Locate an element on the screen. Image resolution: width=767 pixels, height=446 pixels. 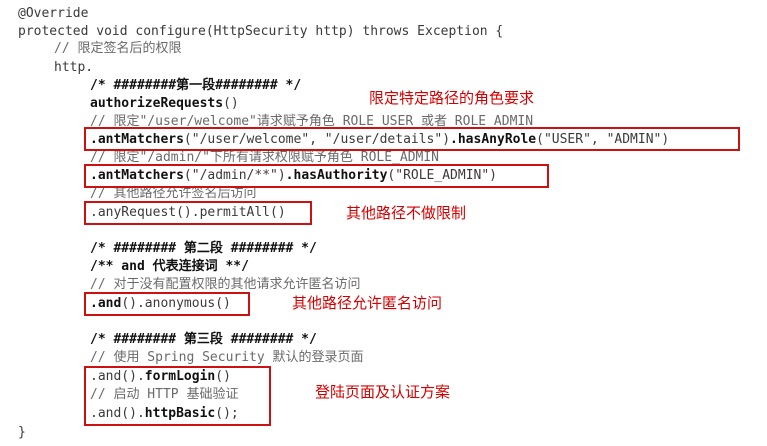
and-doc-comment: /** and 代表连接词 **/ is located at coordinates (169, 266).